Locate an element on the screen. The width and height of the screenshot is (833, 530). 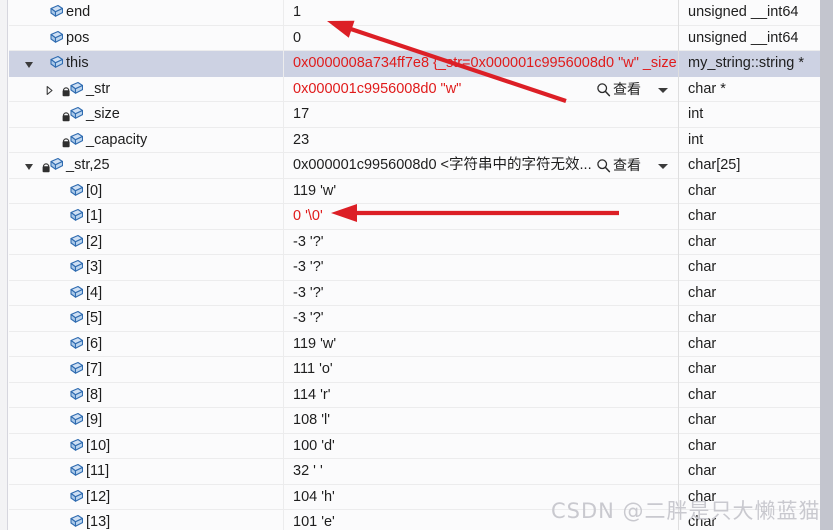
cell-name: _str is located at coordinates (146, 90).